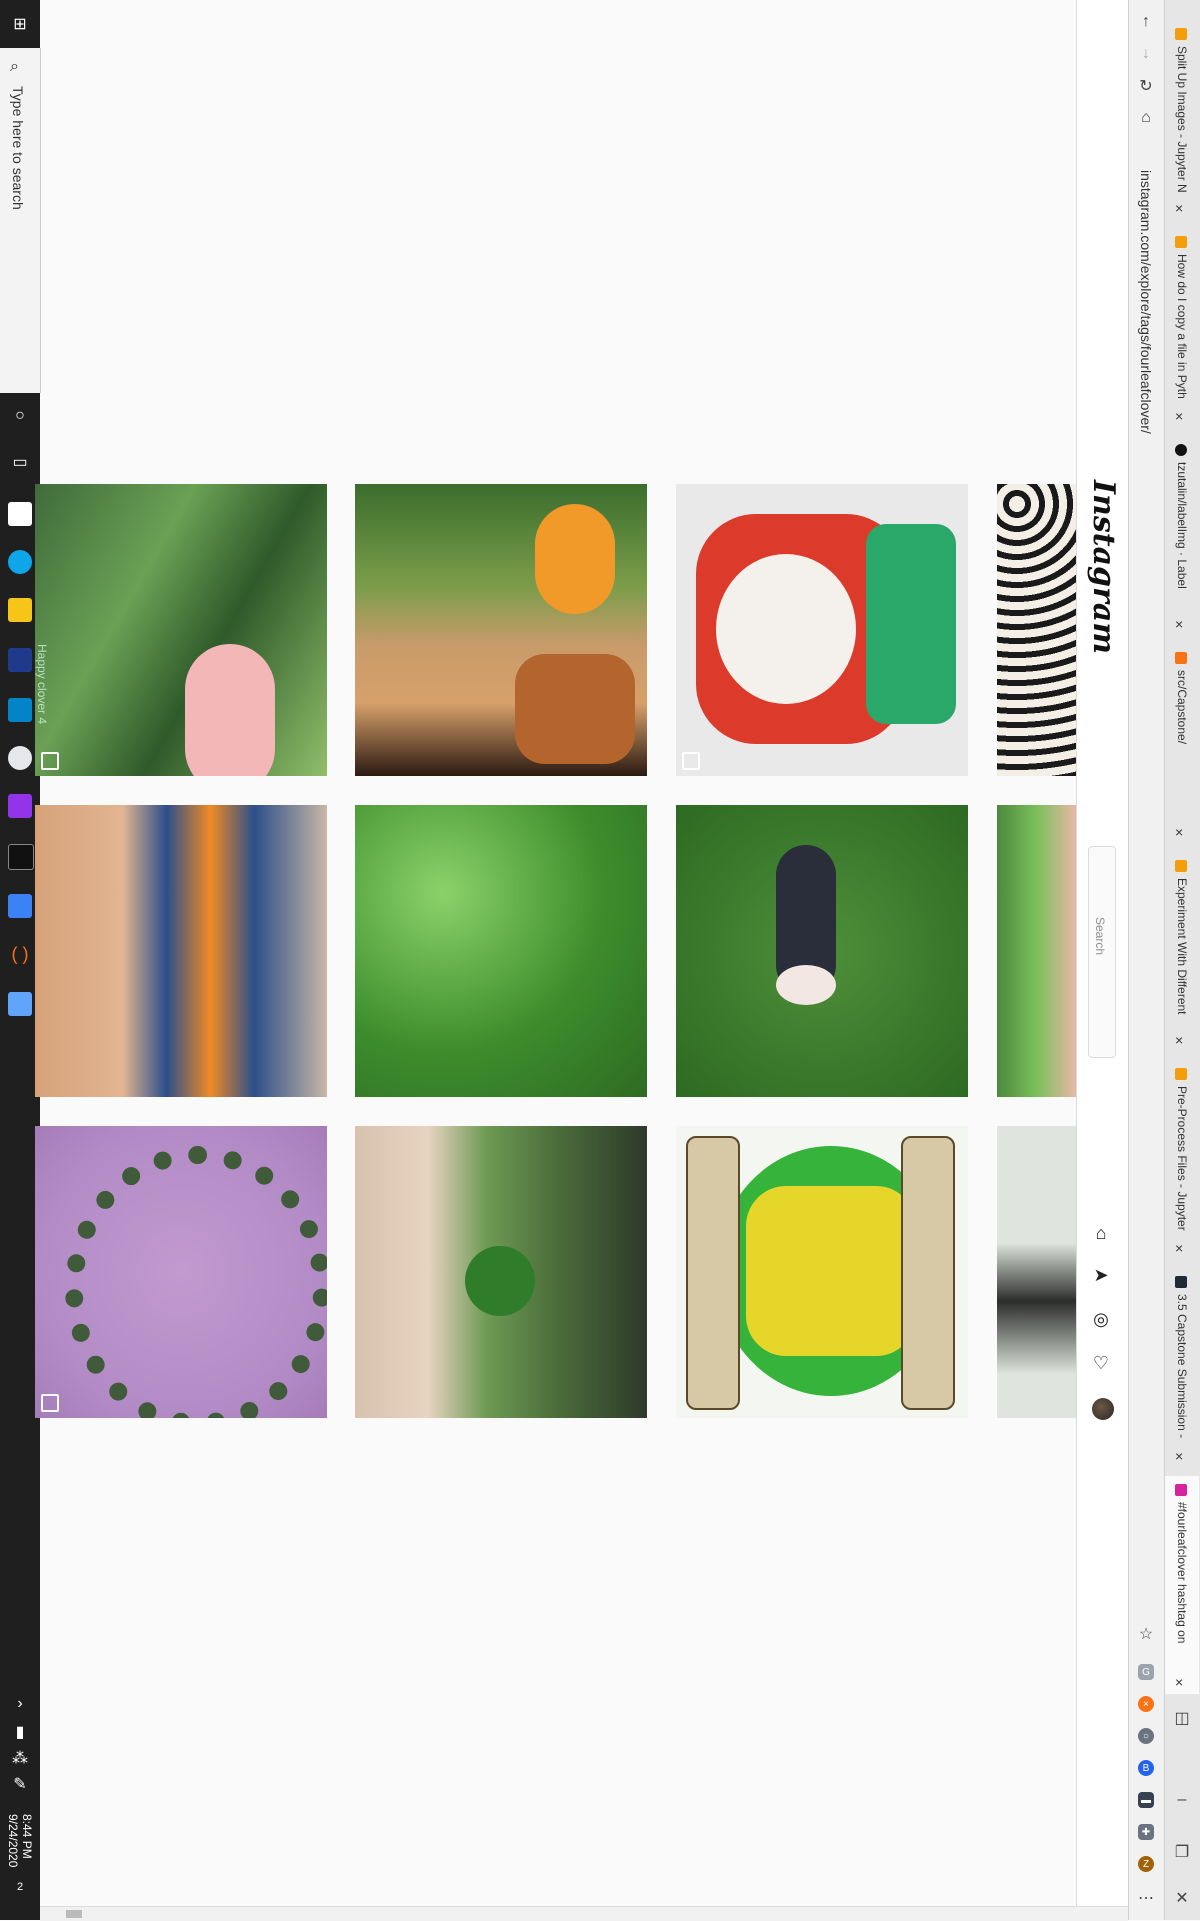  I want to click on restore-window-icon: ◫, so click(1182, 1718).